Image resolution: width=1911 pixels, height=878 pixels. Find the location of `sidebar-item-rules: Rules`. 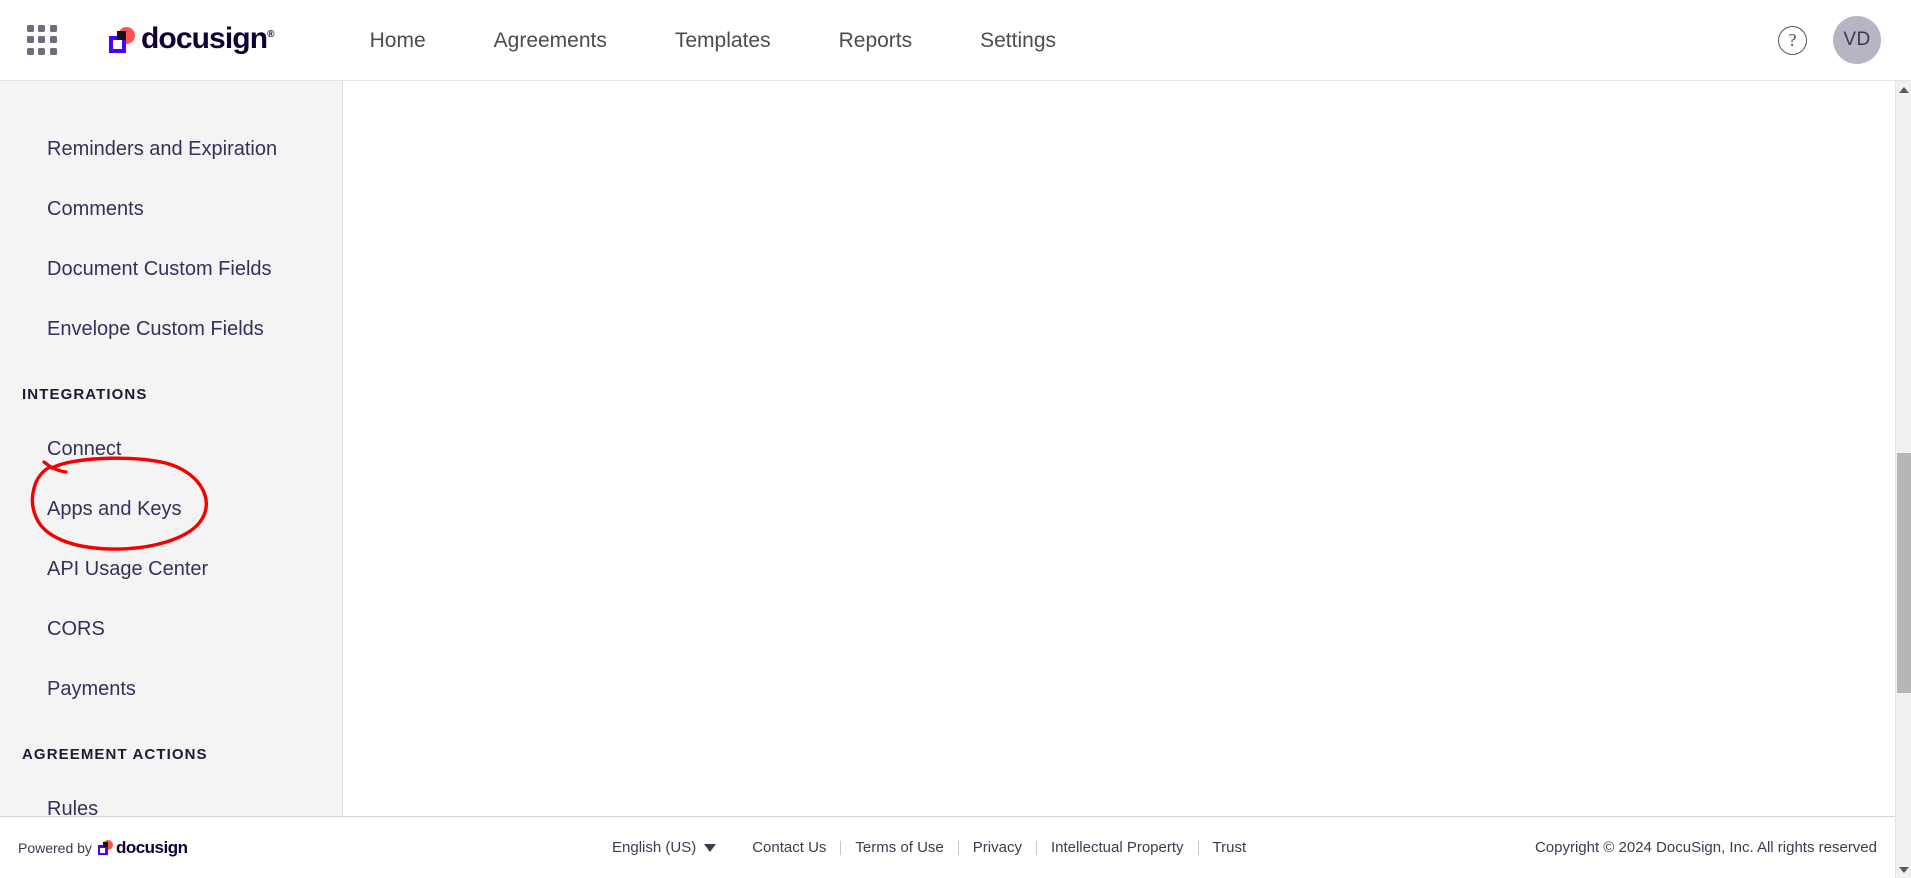

sidebar-item-rules: Rules is located at coordinates (171, 797).